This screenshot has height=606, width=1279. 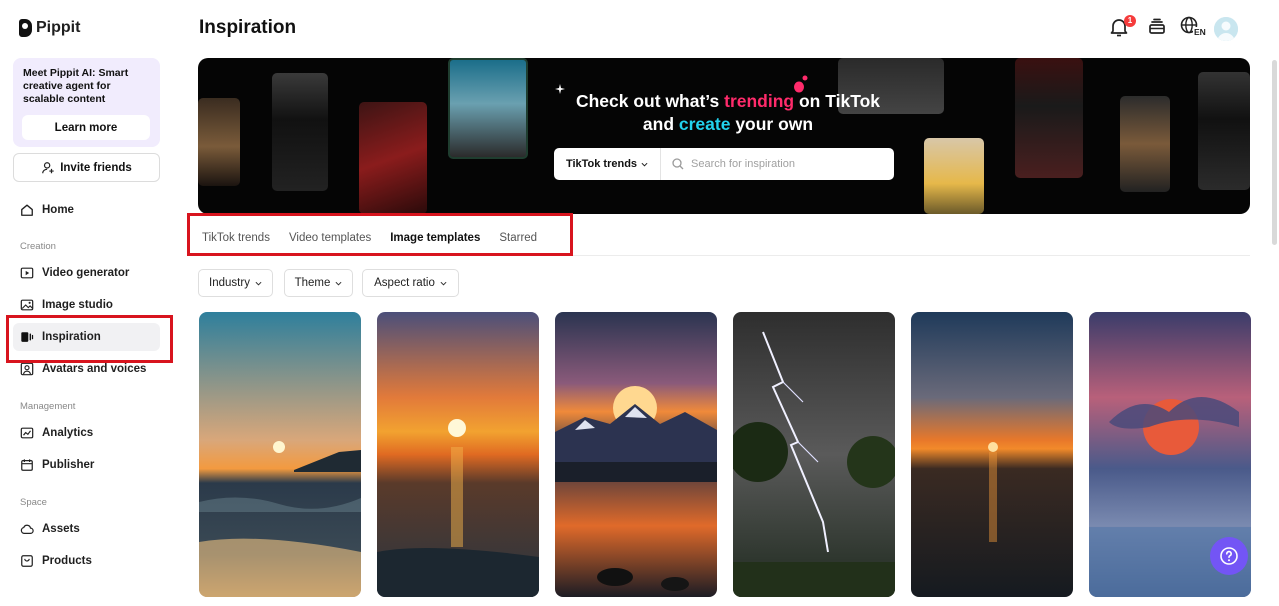 What do you see at coordinates (33, 502) in the screenshot?
I see `section-label-space: Space` at bounding box center [33, 502].